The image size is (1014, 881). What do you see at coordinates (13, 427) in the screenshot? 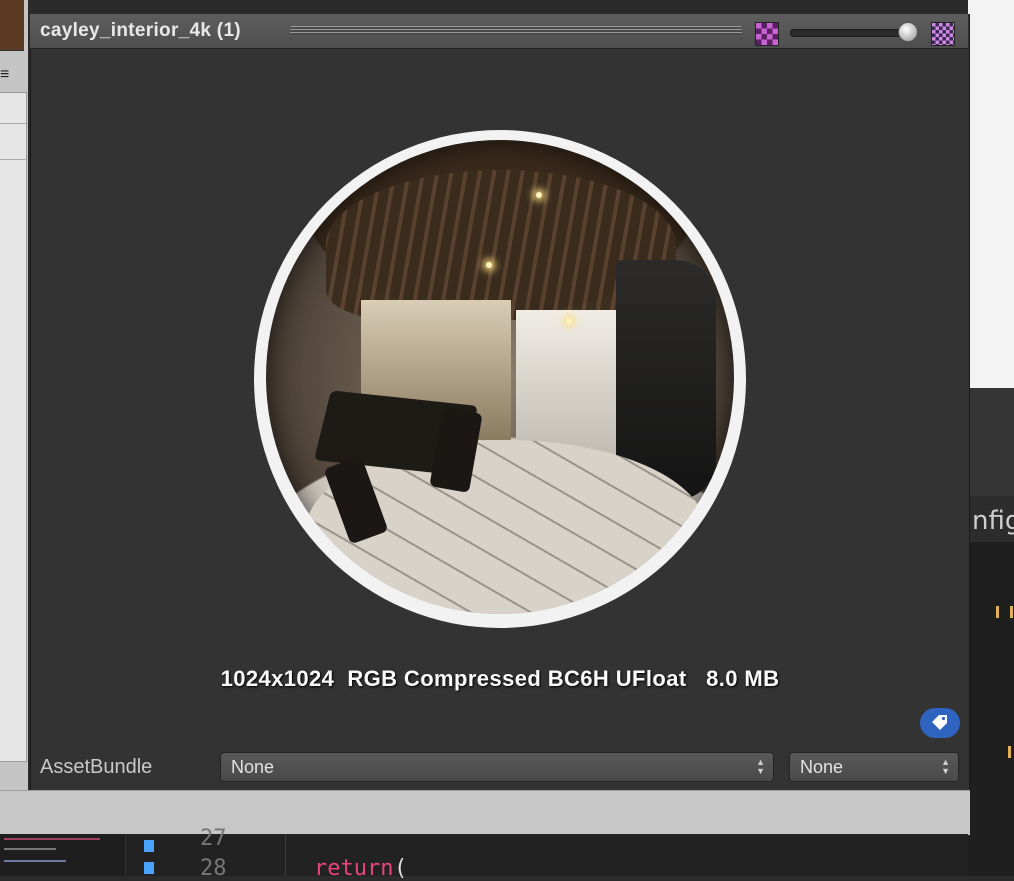
I see `background-list-panel` at bounding box center [13, 427].